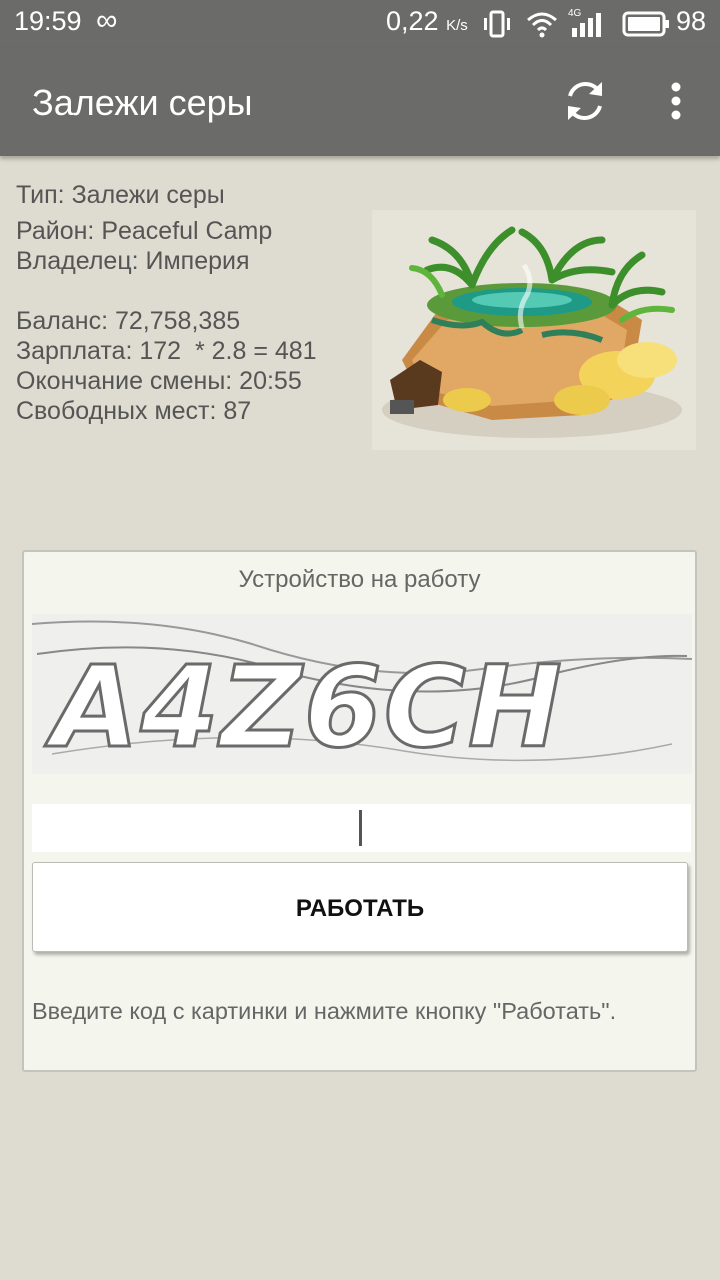 The width and height of the screenshot is (720, 1280). I want to click on info-district: Район: Peaceful Camp, so click(144, 231).